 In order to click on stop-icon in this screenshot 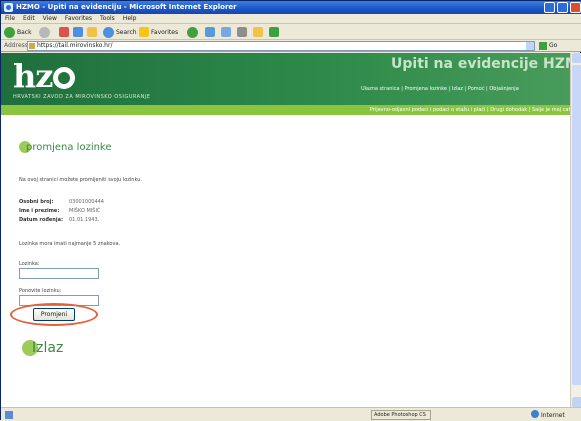, I will do `click(64, 32)`.